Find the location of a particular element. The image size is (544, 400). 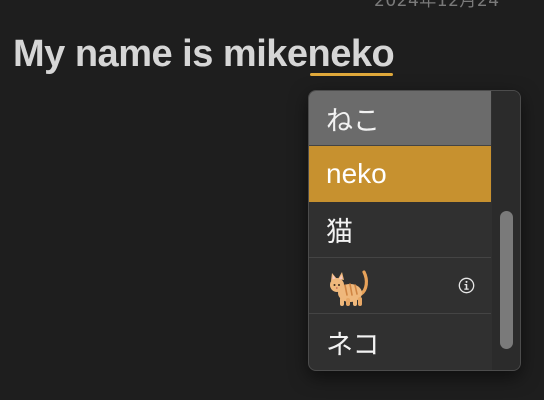

candidate-scrollbar is located at coordinates (506, 230).